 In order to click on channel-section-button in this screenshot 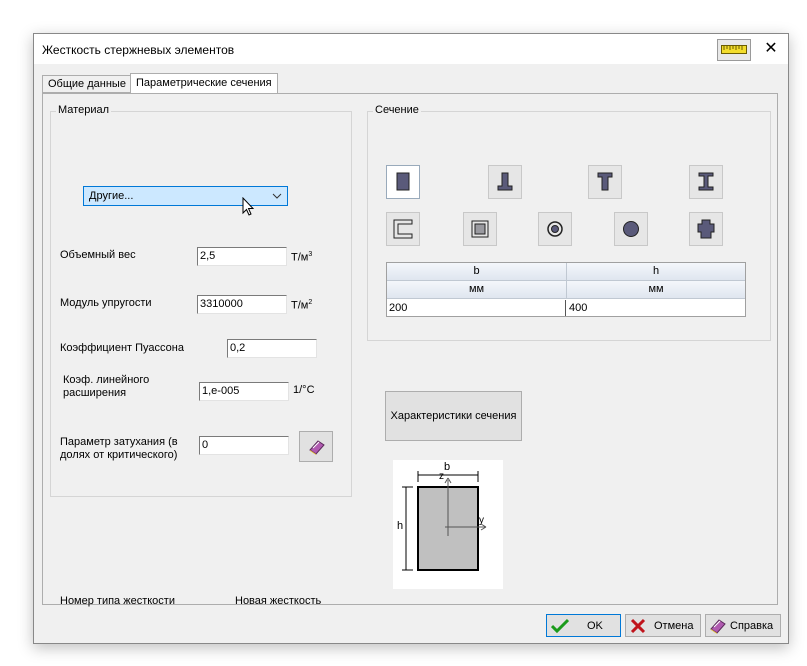, I will do `click(403, 229)`.